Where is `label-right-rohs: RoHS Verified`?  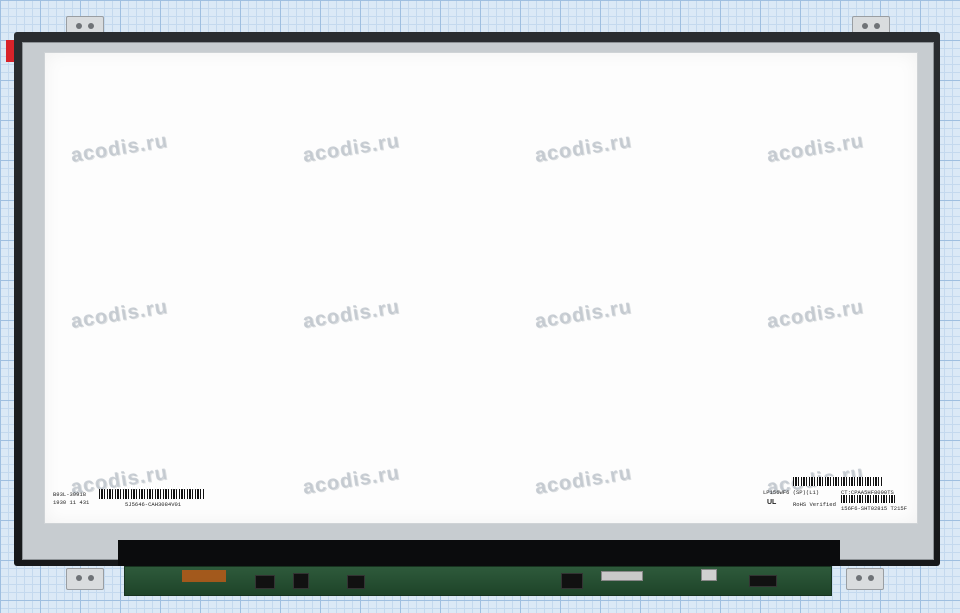 label-right-rohs: RoHS Verified is located at coordinates (814, 504).